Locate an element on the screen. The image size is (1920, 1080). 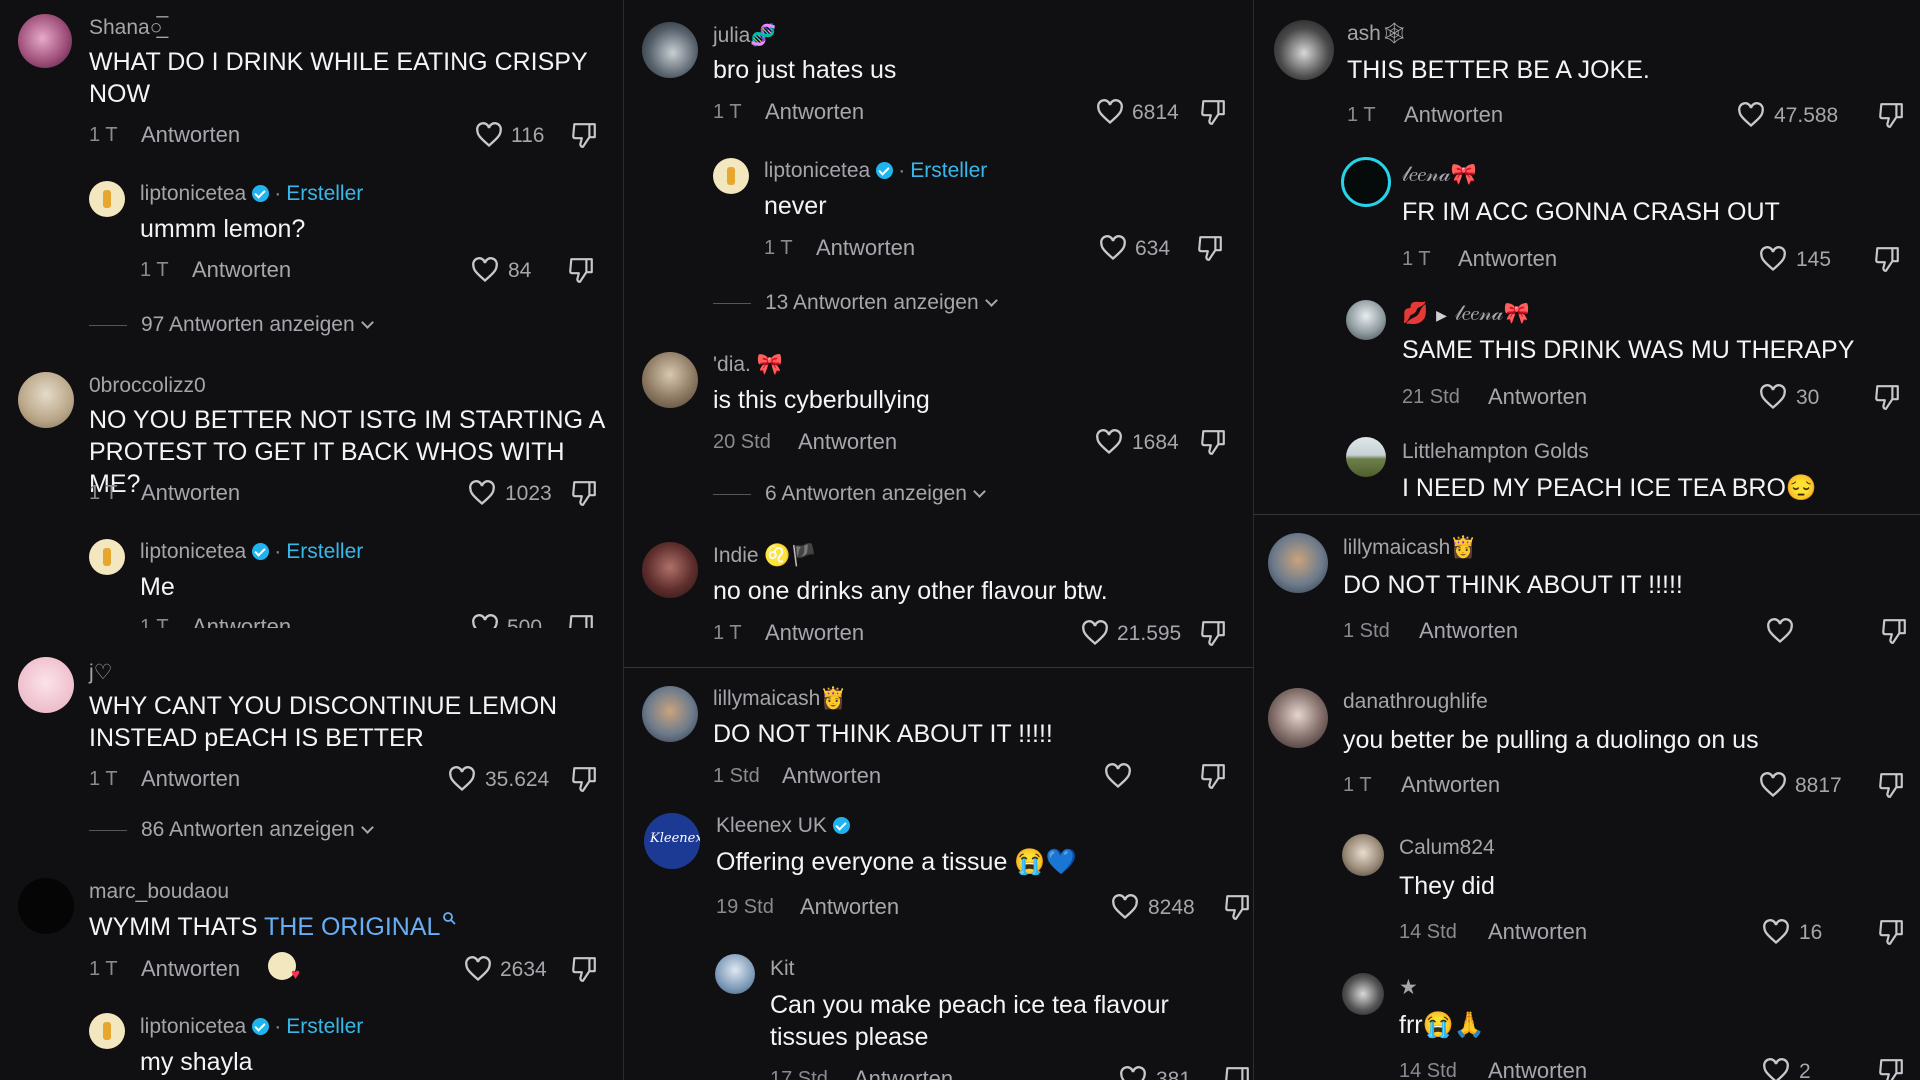
comment-username: Kleenex UK is located at coordinates (783, 826).